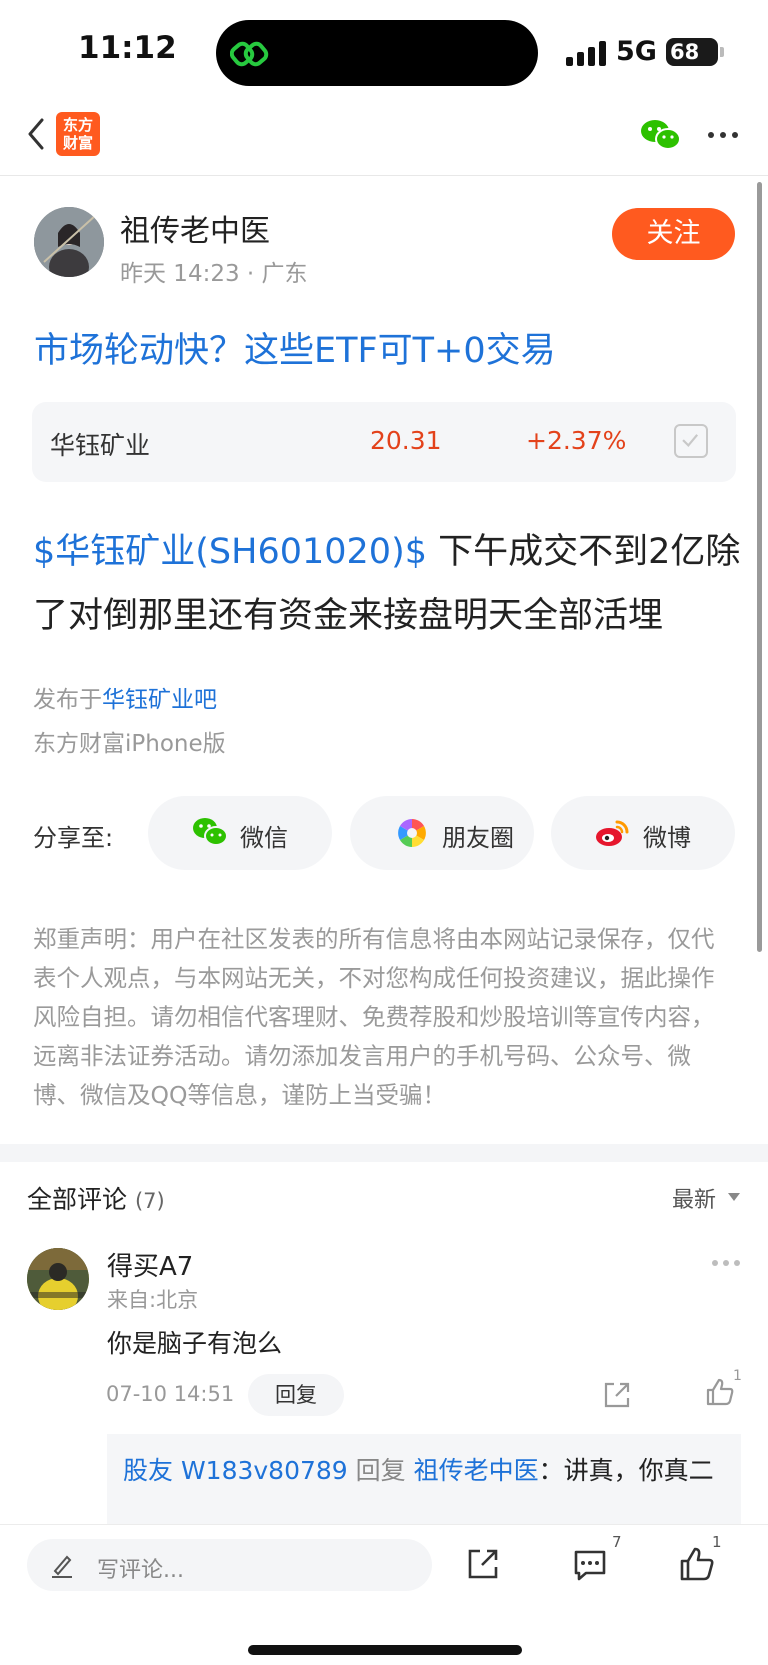  What do you see at coordinates (249, 54) in the screenshot?
I see `link-app-icon` at bounding box center [249, 54].